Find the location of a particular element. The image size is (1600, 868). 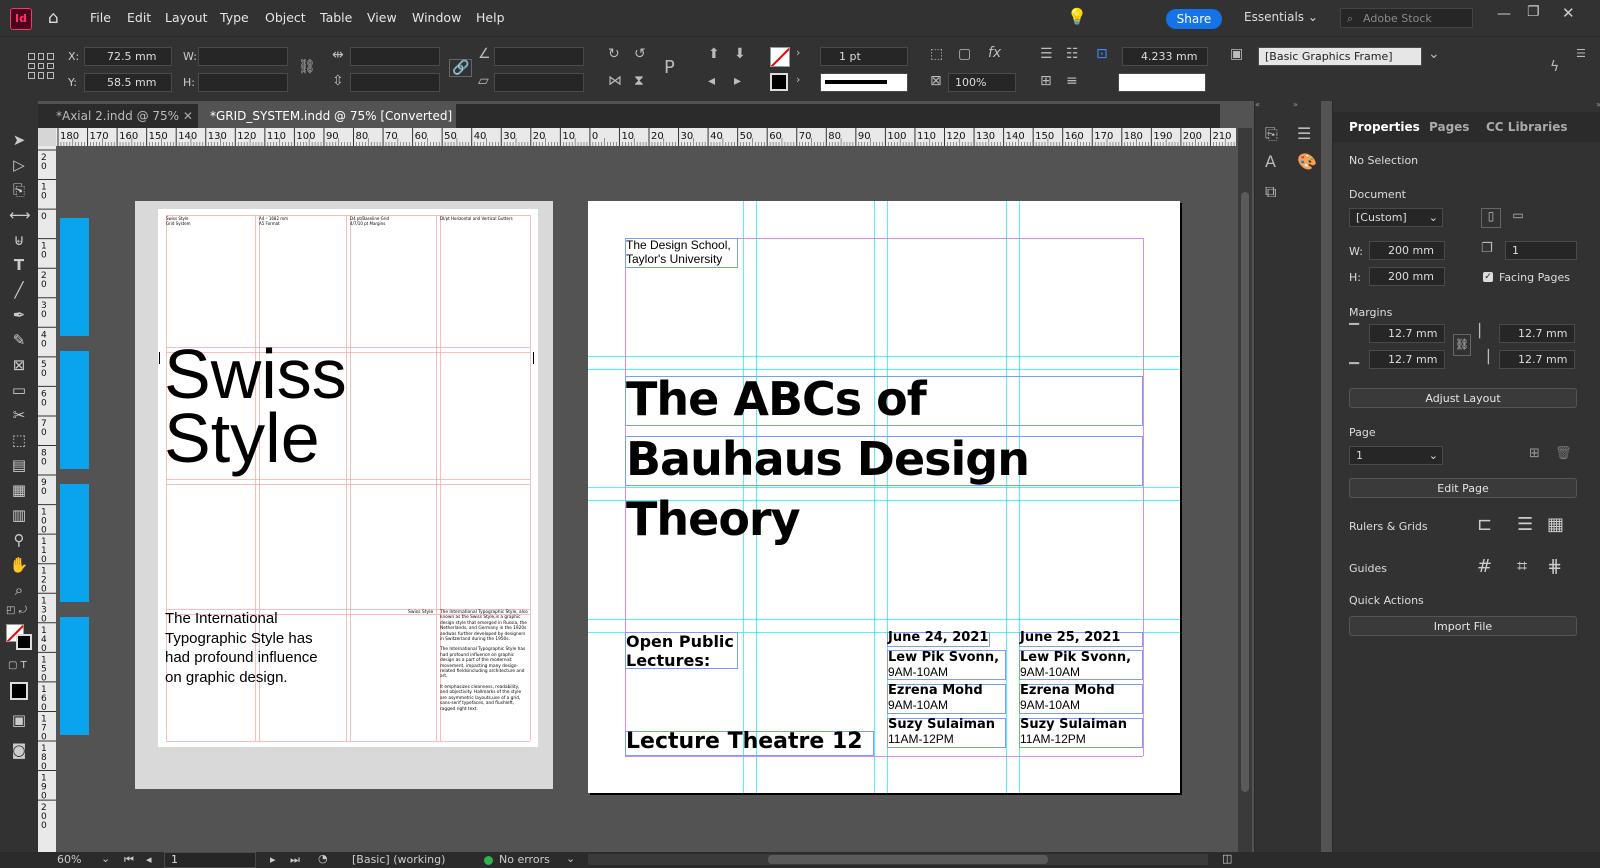

menu-view: View is located at coordinates (382, 17).